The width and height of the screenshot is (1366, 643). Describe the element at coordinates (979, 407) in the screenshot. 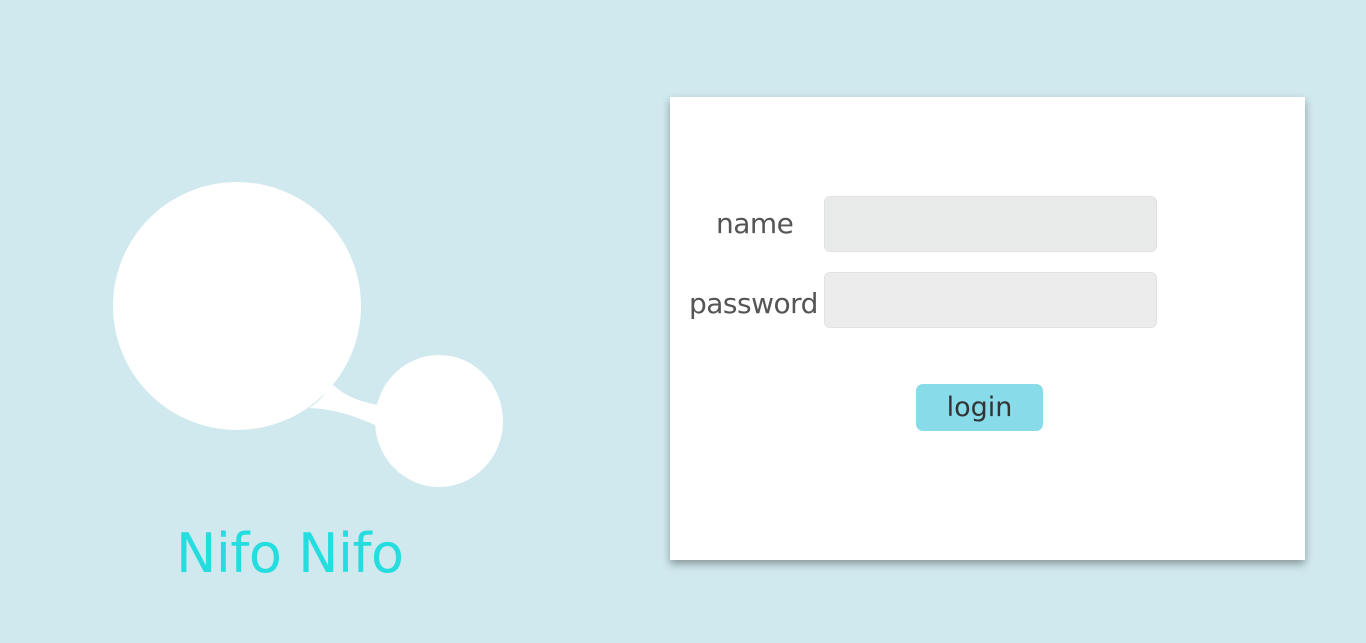

I see `login-button: login` at that location.